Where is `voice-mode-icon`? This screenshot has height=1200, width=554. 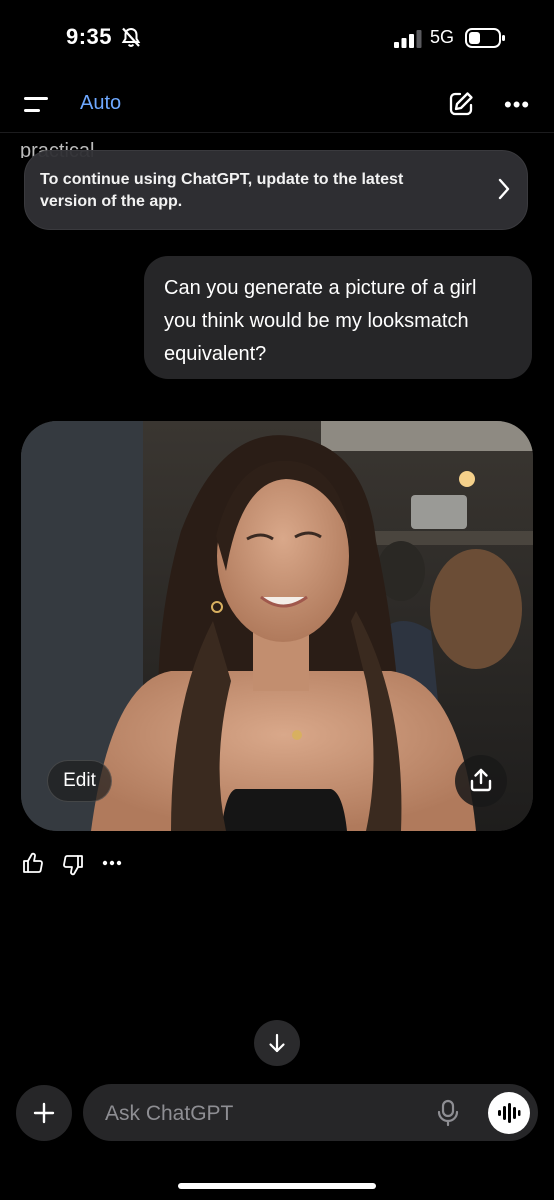
voice-mode-icon is located at coordinates (509, 1113).